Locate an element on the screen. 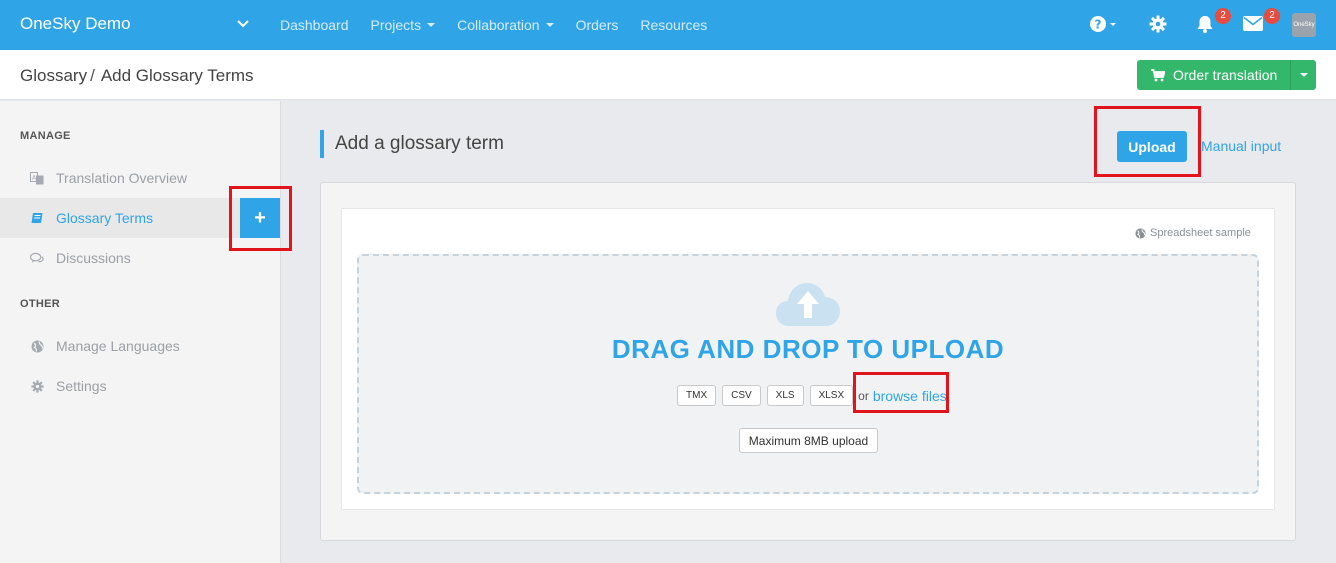 This screenshot has height=563, width=1336. page-title: Add a glossary term is located at coordinates (412, 144).